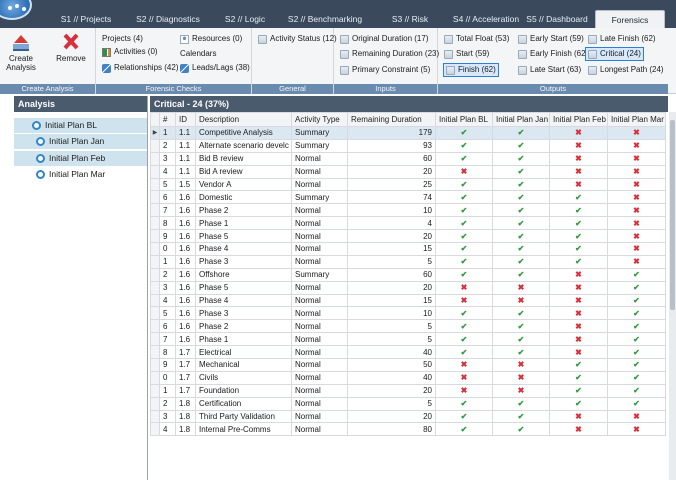 This screenshot has height=480, width=676. What do you see at coordinates (486, 19) in the screenshot?
I see `tab-s4-acceleration: S4 // Acceleration` at bounding box center [486, 19].